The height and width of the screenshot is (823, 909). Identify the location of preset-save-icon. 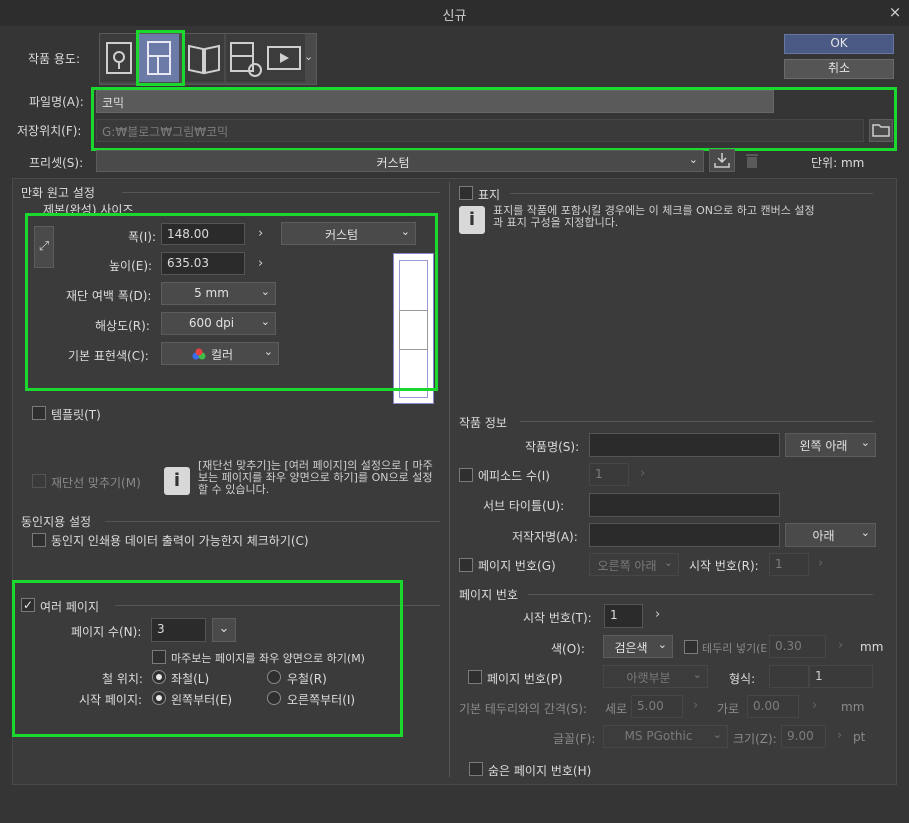
(722, 160).